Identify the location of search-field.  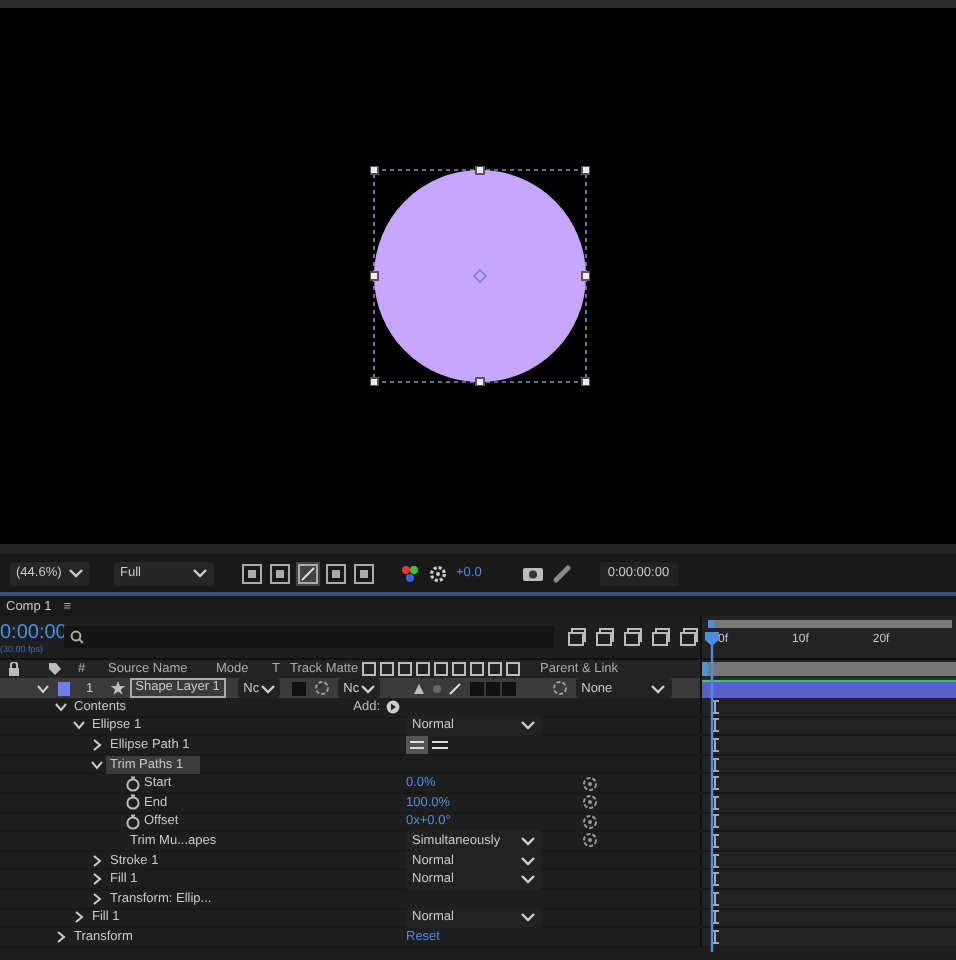
(309, 637).